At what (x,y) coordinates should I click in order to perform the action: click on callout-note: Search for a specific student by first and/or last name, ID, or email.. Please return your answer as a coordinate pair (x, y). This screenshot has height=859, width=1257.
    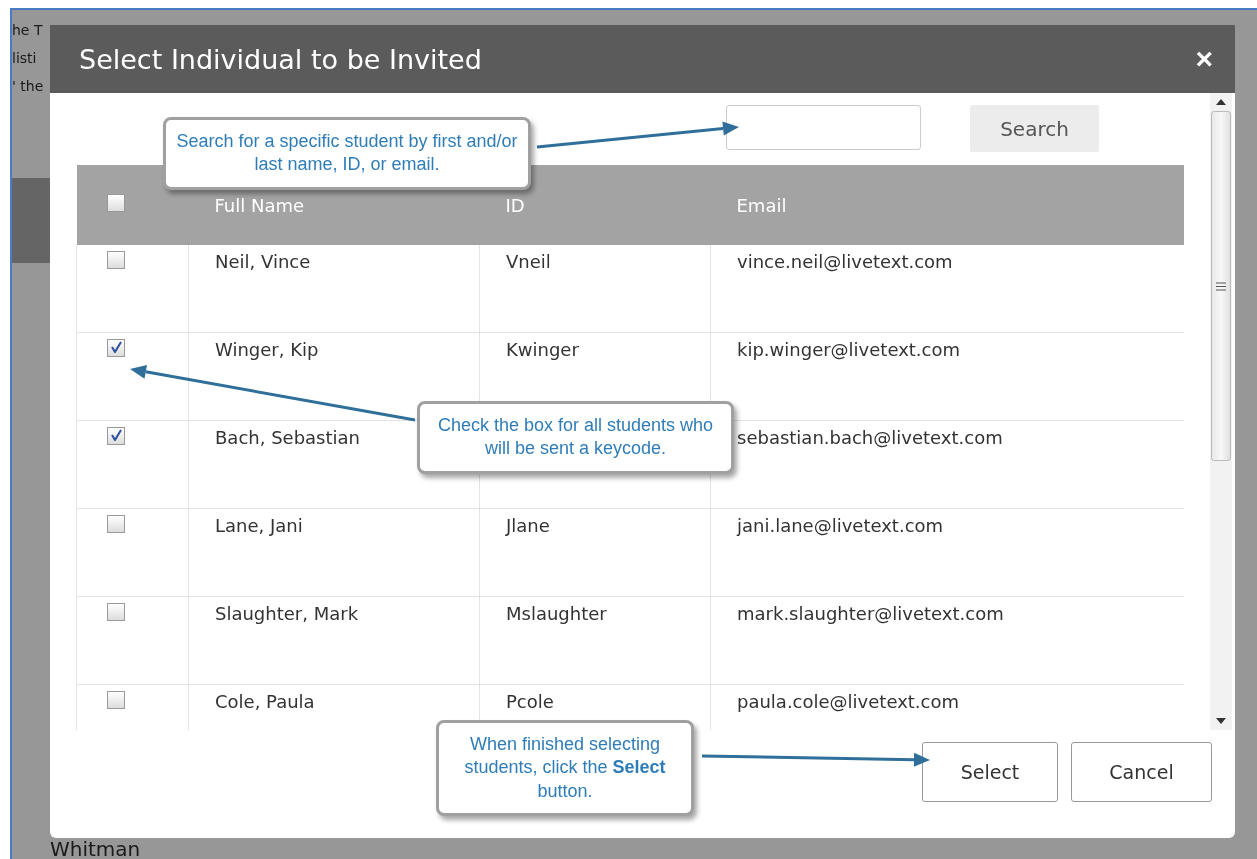
    Looking at the image, I should click on (347, 153).